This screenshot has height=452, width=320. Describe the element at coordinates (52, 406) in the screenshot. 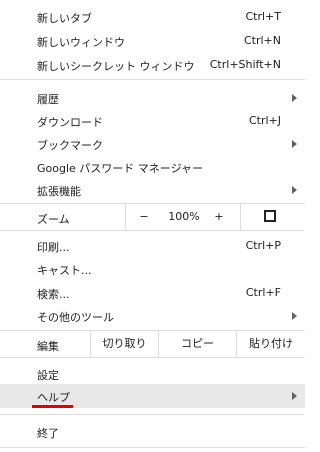

I see `annotation-underline` at that location.